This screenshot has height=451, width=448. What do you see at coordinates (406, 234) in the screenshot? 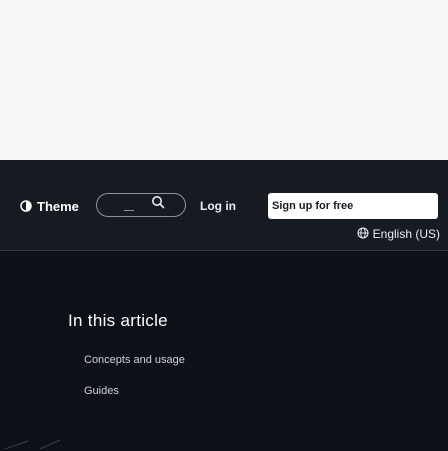
I see `language-label: English (US)` at bounding box center [406, 234].